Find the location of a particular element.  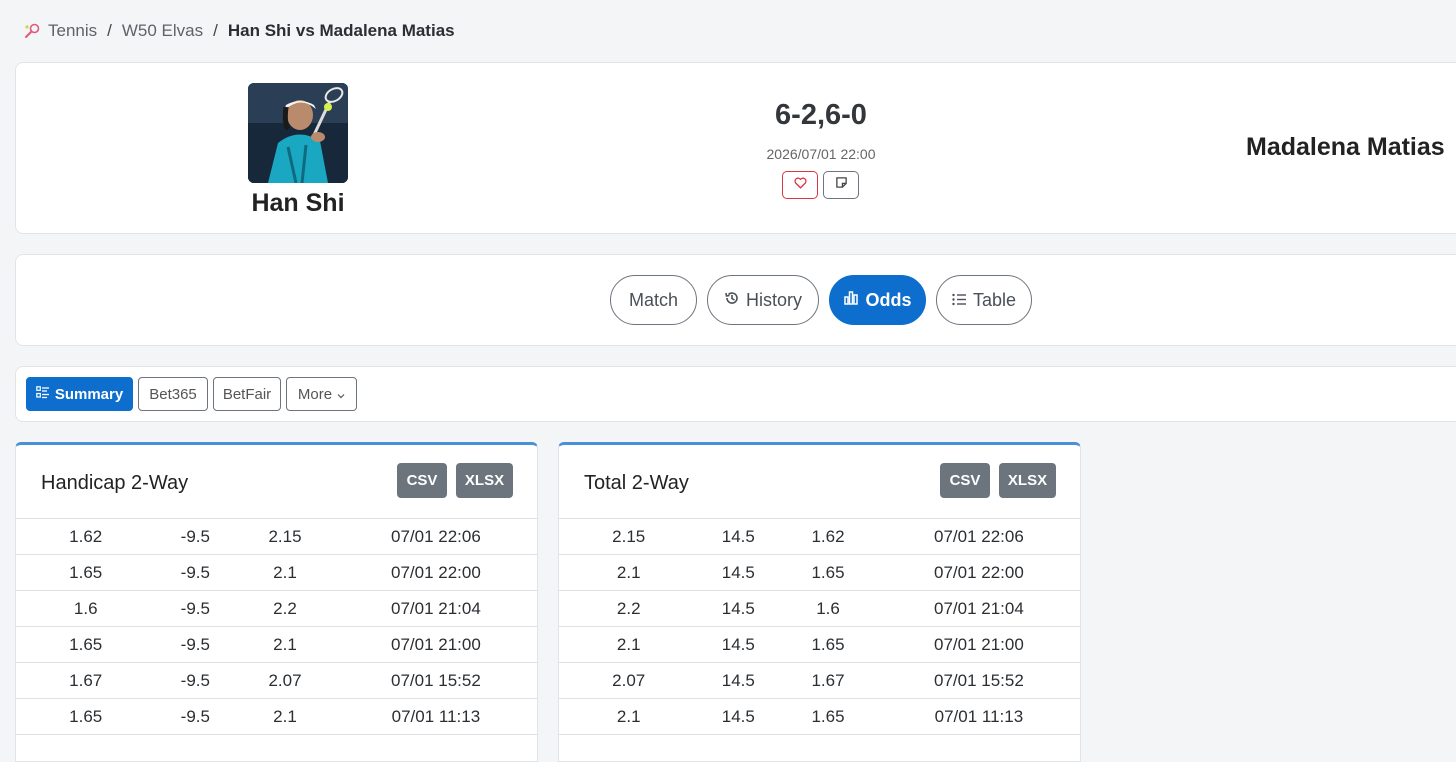

tennis-racket-icon is located at coordinates (32, 31).